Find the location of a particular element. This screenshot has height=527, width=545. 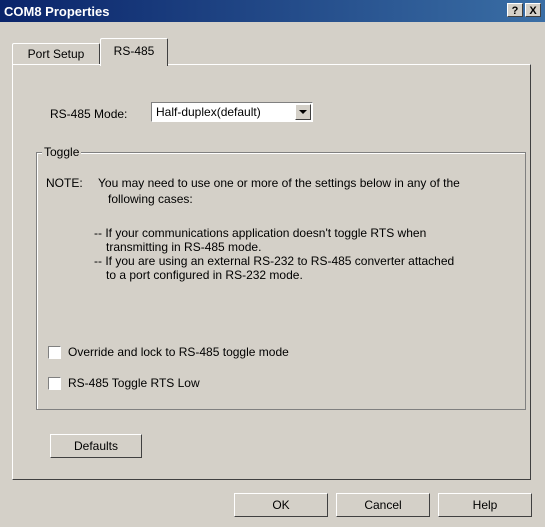

help-title-button: ? is located at coordinates (515, 10).